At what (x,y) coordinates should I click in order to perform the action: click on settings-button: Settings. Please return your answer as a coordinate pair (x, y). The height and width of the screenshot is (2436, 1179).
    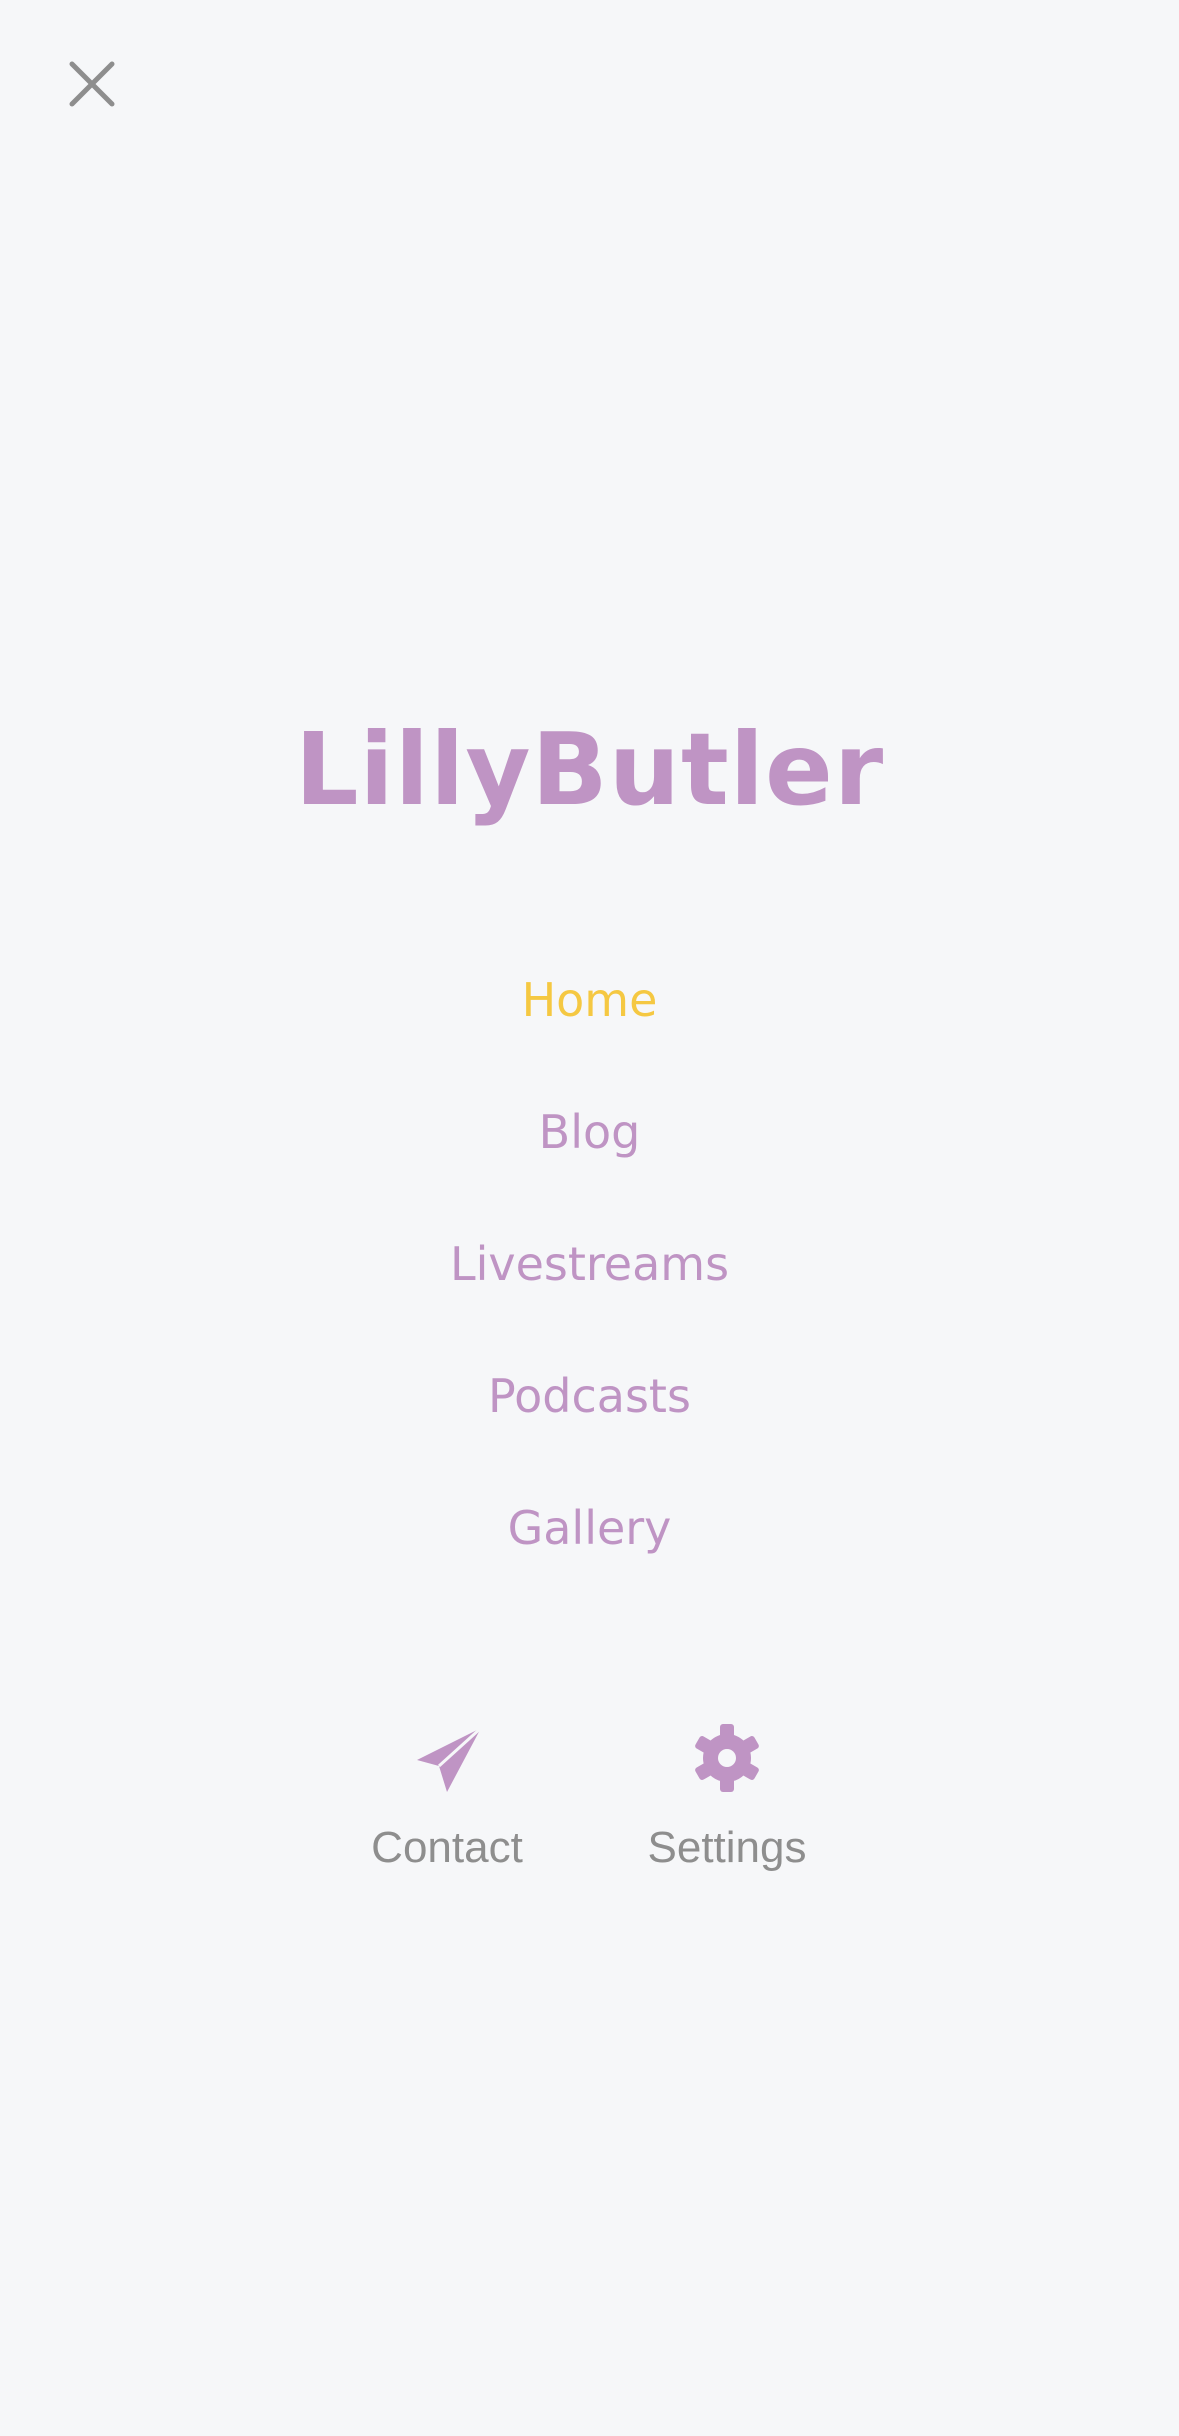
    Looking at the image, I should click on (727, 1799).